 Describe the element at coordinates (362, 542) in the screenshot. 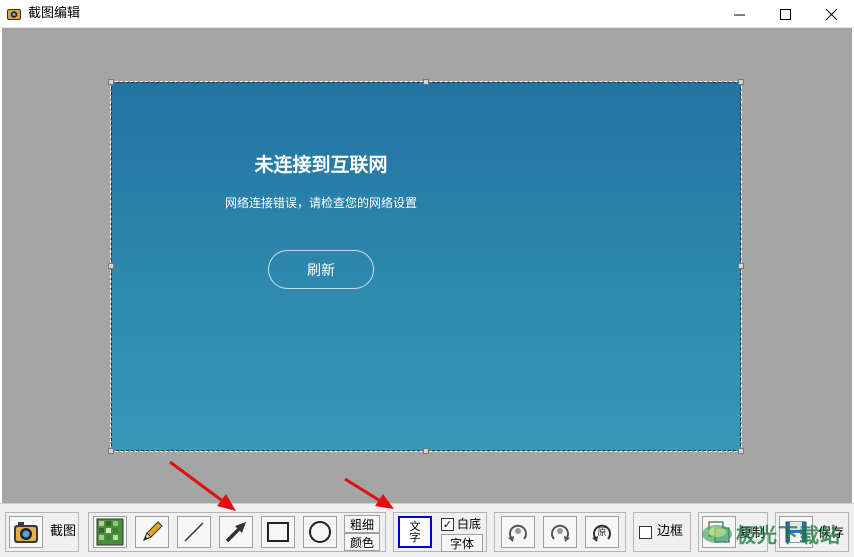

I see `color-button: 颜色` at that location.